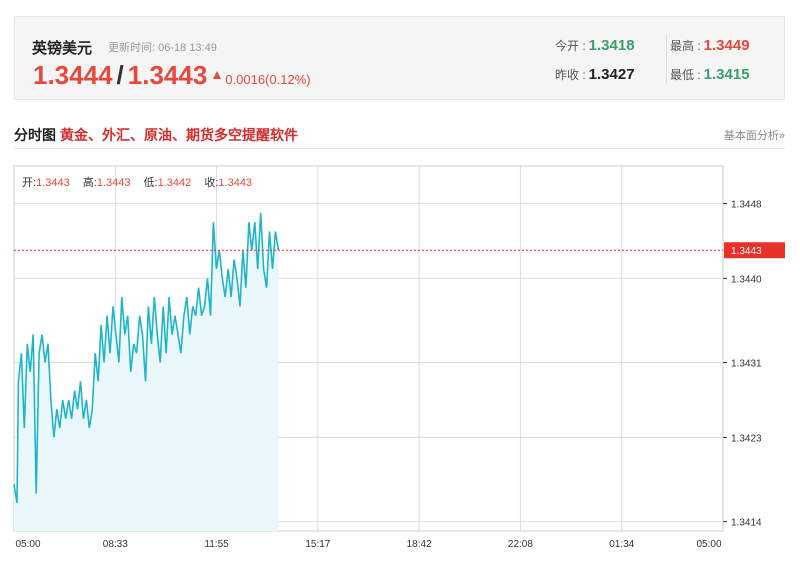  Describe the element at coordinates (746, 251) in the screenshot. I see `current-price-label: 1.3443` at that location.